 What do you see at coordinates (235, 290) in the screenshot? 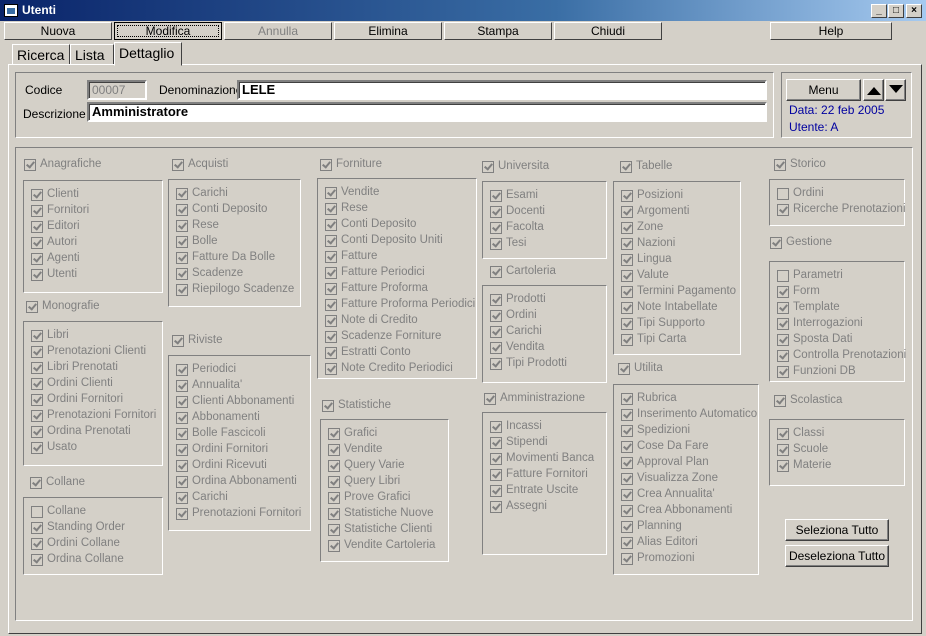
I see `checkbox-acquisti-riepilogo-scadenze: Riepilogo Scadenze` at bounding box center [235, 290].